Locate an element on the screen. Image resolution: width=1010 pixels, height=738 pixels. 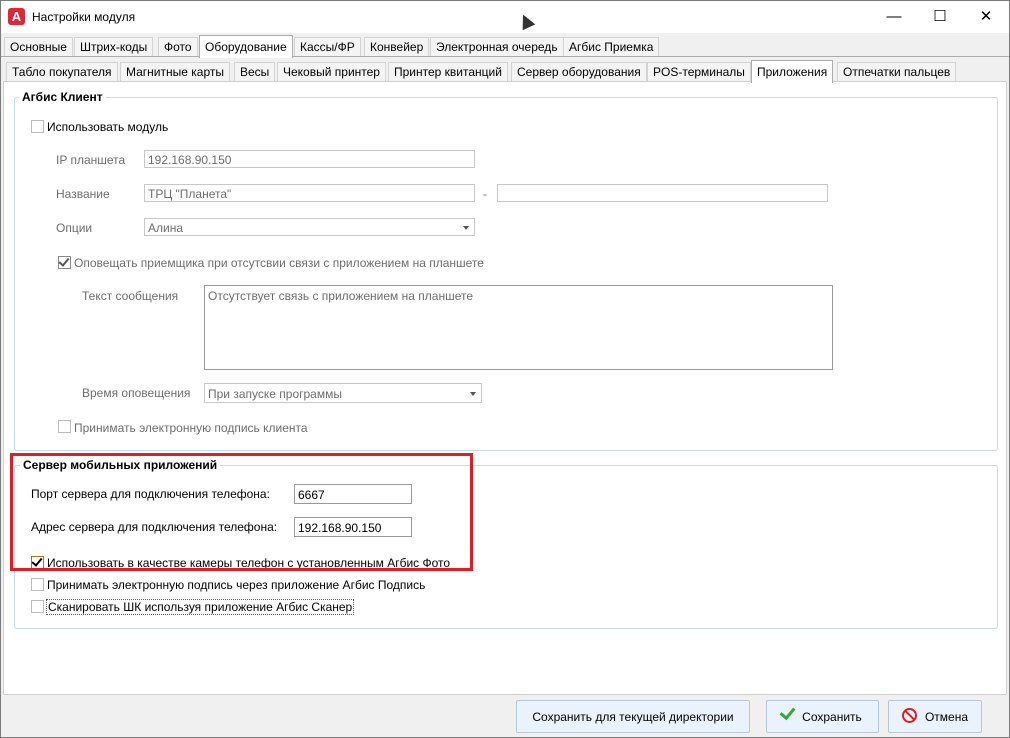
notify-time-value: При запуске программы is located at coordinates (275, 394).